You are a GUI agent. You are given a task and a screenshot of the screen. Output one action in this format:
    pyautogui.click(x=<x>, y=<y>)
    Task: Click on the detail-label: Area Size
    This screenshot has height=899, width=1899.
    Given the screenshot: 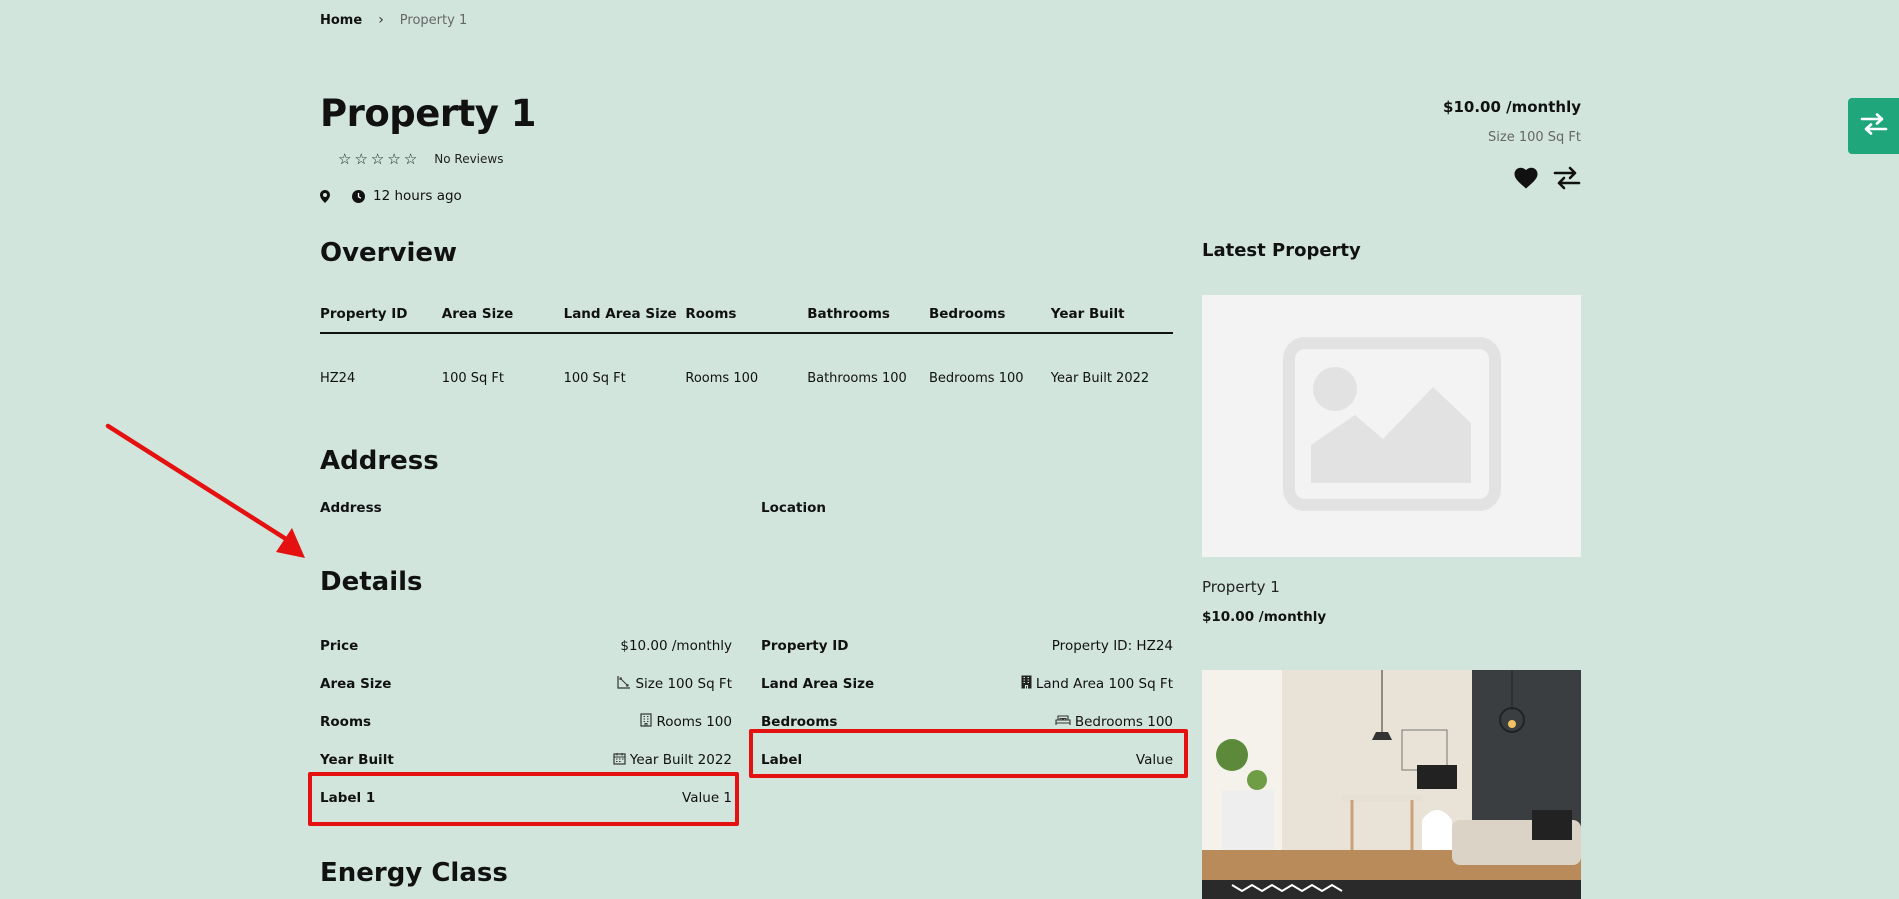 What is the action you would take?
    pyautogui.click(x=356, y=684)
    